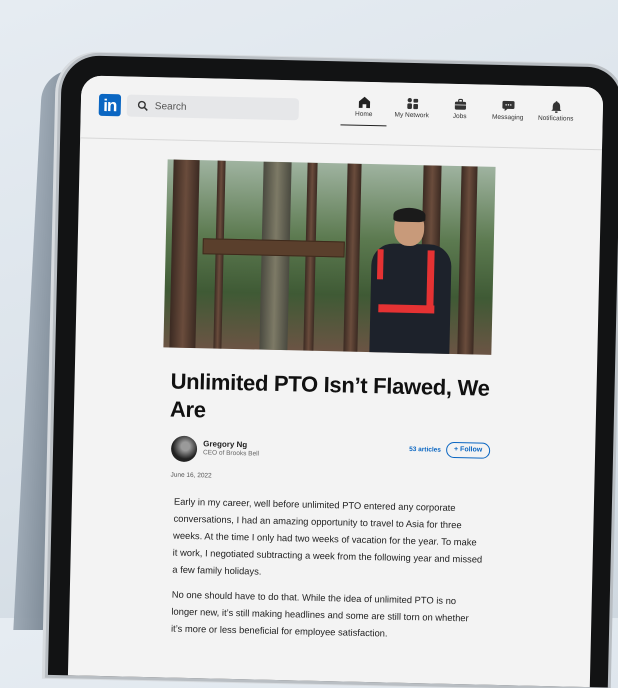 Image resolution: width=618 pixels, height=688 pixels. What do you see at coordinates (507, 105) in the screenshot?
I see `message-icon` at bounding box center [507, 105].